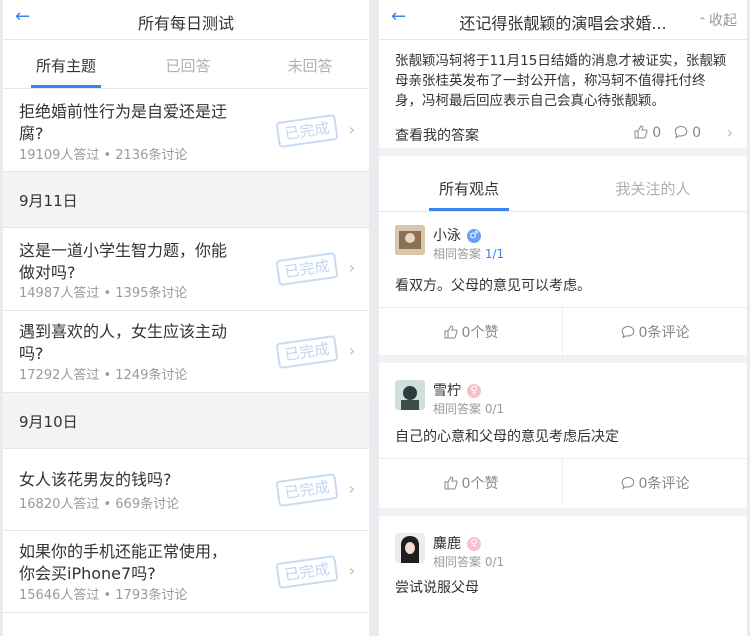  Describe the element at coordinates (398, 16) in the screenshot. I see `back-arrow-icon: ←` at that location.